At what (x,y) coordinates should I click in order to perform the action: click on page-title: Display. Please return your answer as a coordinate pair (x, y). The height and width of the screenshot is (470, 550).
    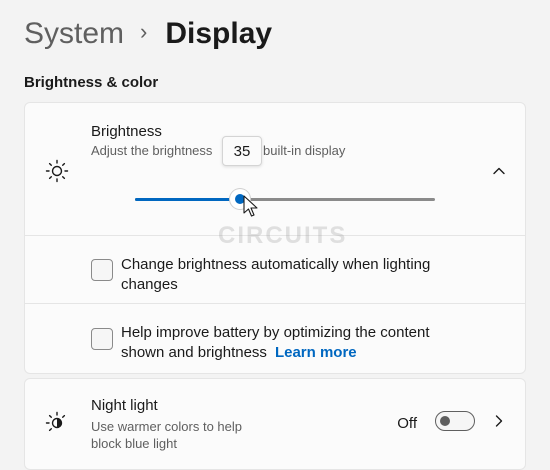
    Looking at the image, I should click on (219, 33).